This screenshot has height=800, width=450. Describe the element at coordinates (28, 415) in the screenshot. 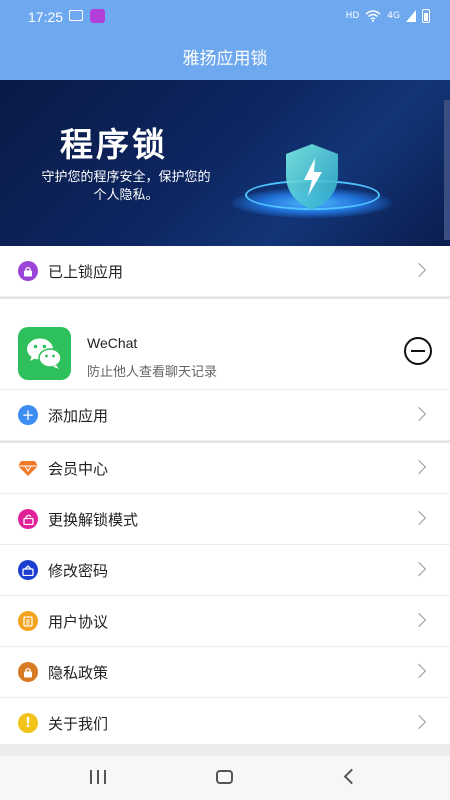

I see `plus-icon: +` at that location.